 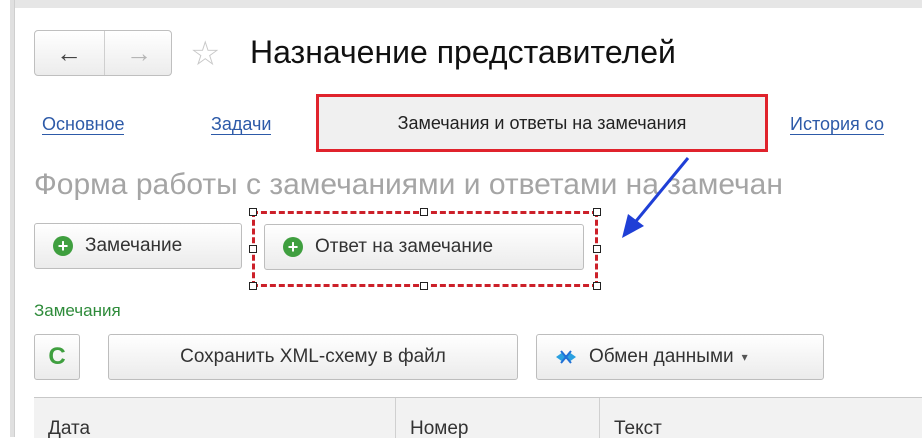 I want to click on add-remark-label: Замечание, so click(x=134, y=245).